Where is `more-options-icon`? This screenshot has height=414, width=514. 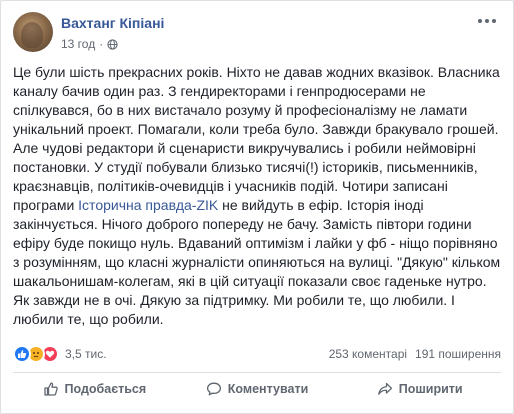
more-options-icon is located at coordinates (487, 21).